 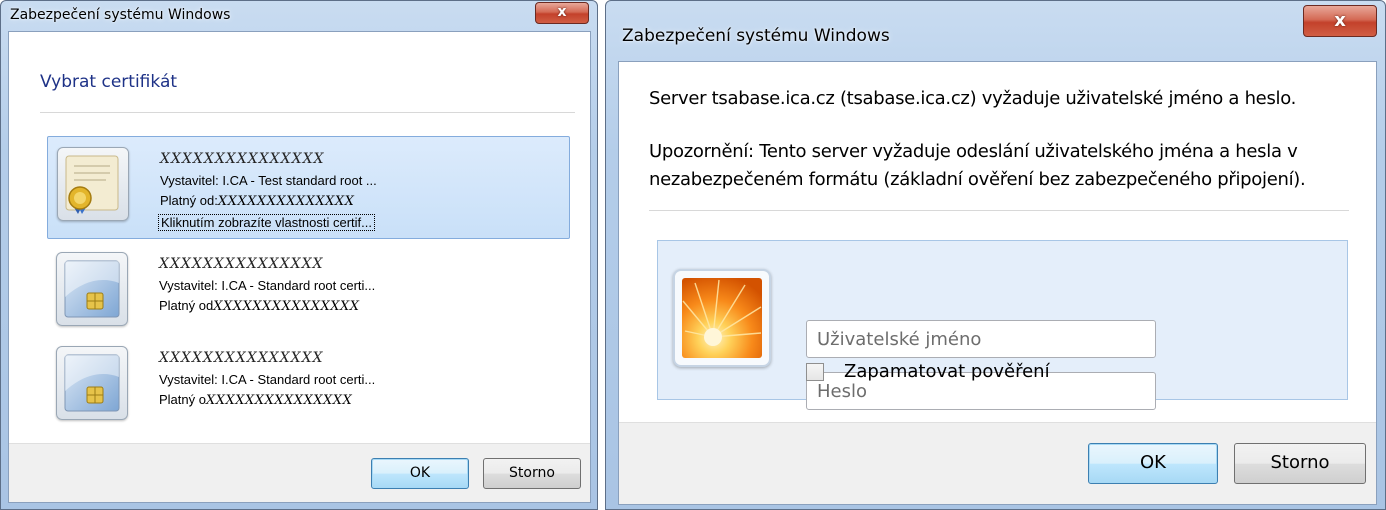 I want to click on certificate-seal-icon, so click(x=93, y=184).